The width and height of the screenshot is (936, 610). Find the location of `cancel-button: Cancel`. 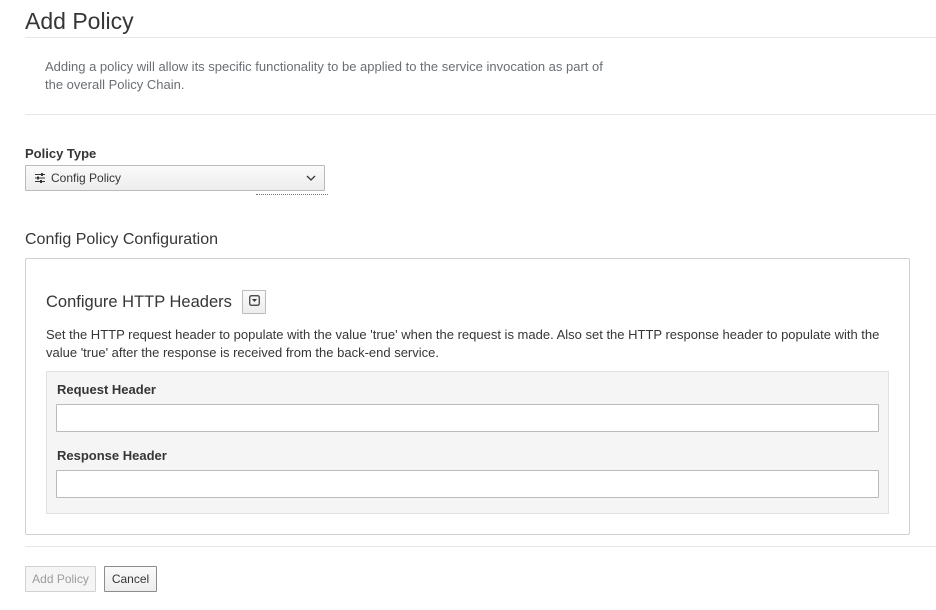

cancel-button: Cancel is located at coordinates (130, 579).